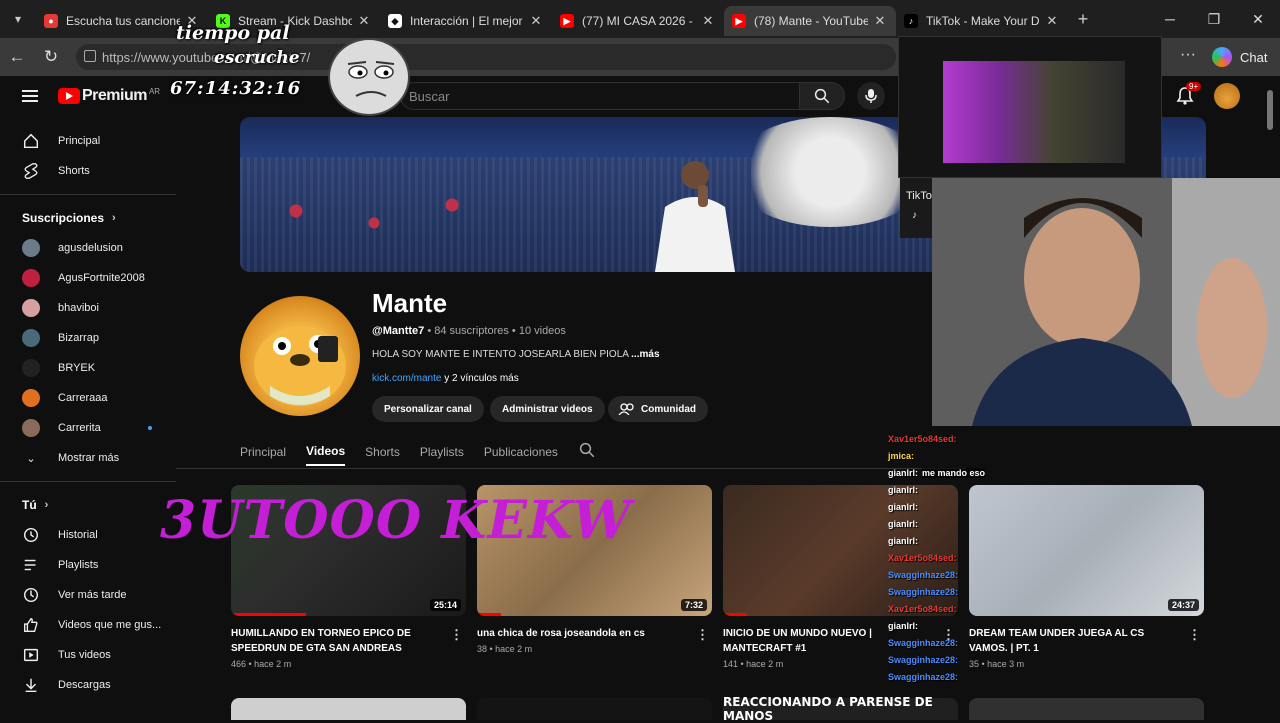 This screenshot has width=1280, height=723. Describe the element at coordinates (88, 535) in the screenshot. I see `sidebar-item: Historial` at that location.